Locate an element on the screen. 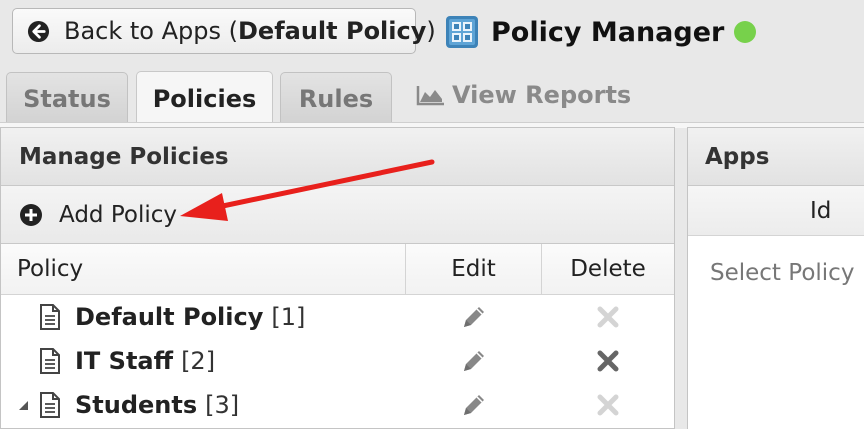 Image resolution: width=864 pixels, height=429 pixels. policy-cell: Default Policy [1] is located at coordinates (203, 317).